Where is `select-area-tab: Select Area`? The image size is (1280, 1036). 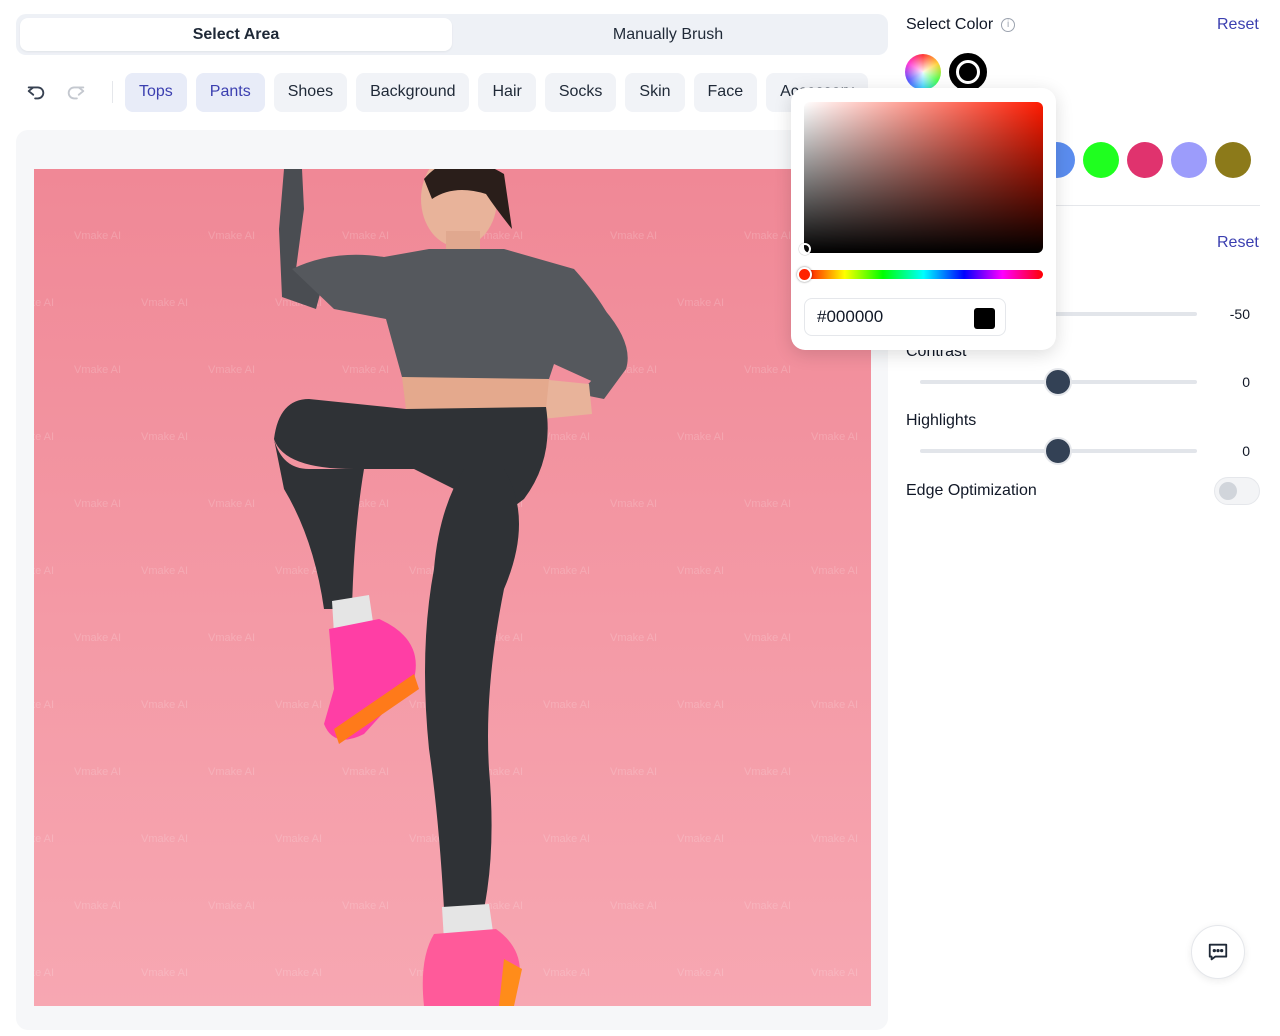
select-area-tab: Select Area is located at coordinates (236, 34).